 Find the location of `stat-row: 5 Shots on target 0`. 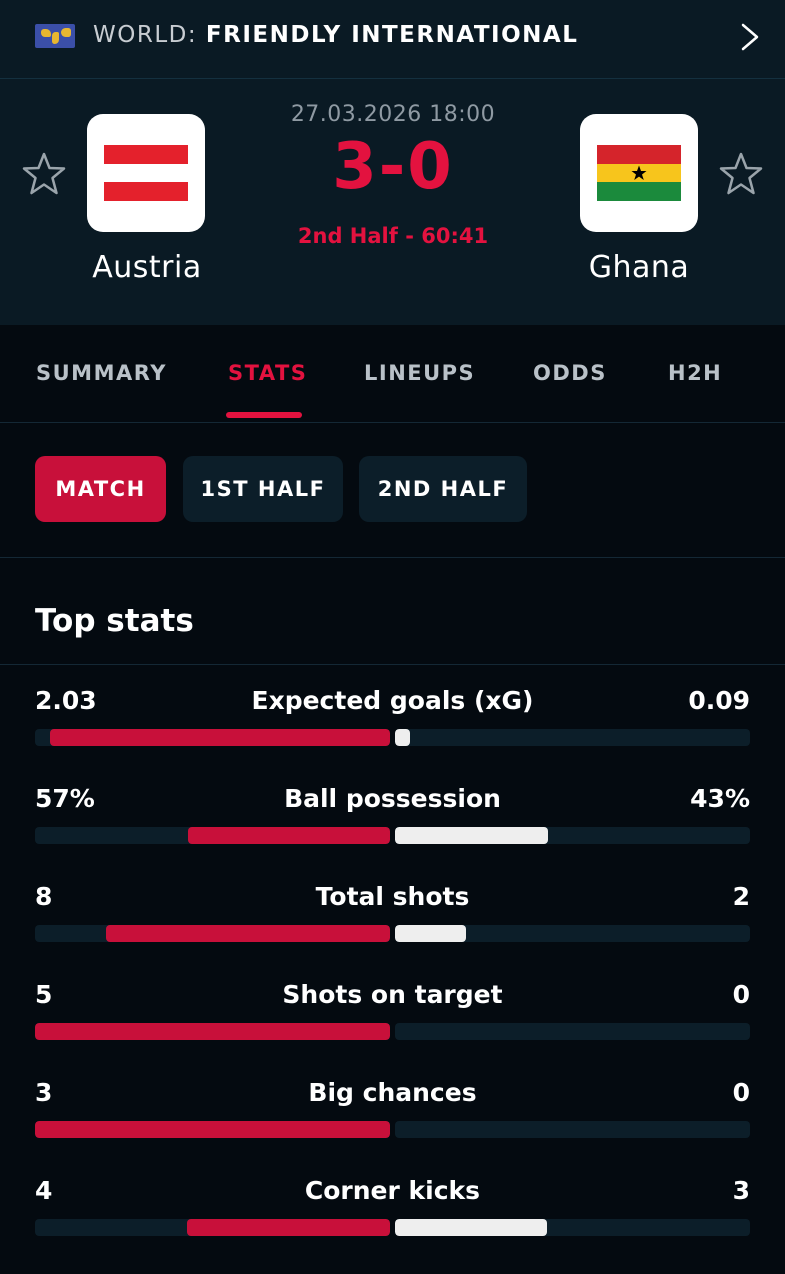

stat-row: 5 Shots on target 0 is located at coordinates (392, 1029).